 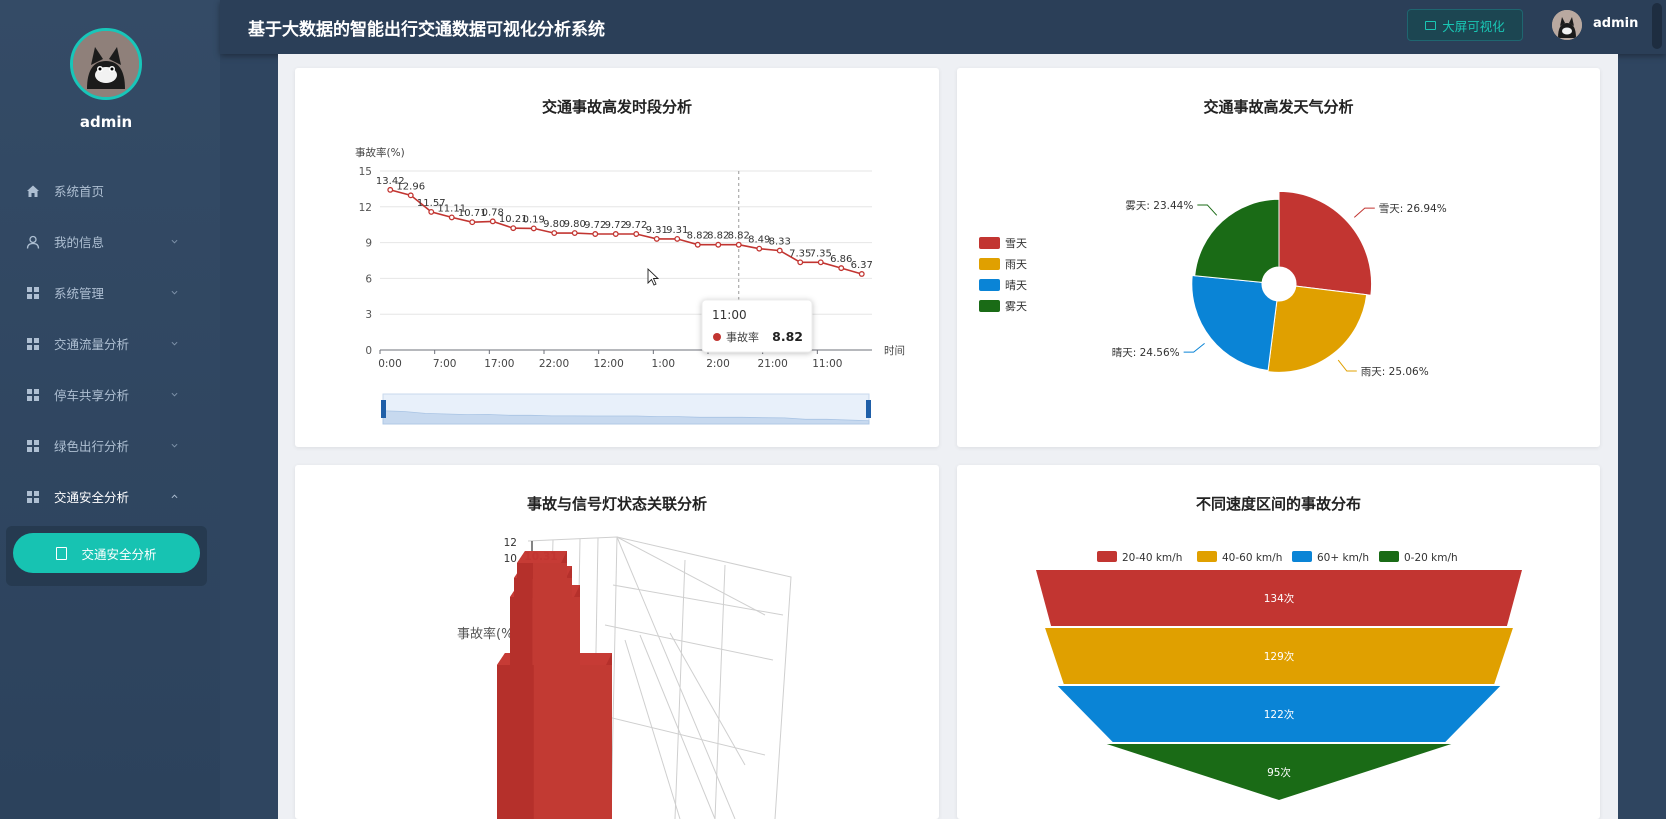 What do you see at coordinates (1159, 206) in the screenshot?
I see `slice-label: 雾天: 23.44%` at bounding box center [1159, 206].